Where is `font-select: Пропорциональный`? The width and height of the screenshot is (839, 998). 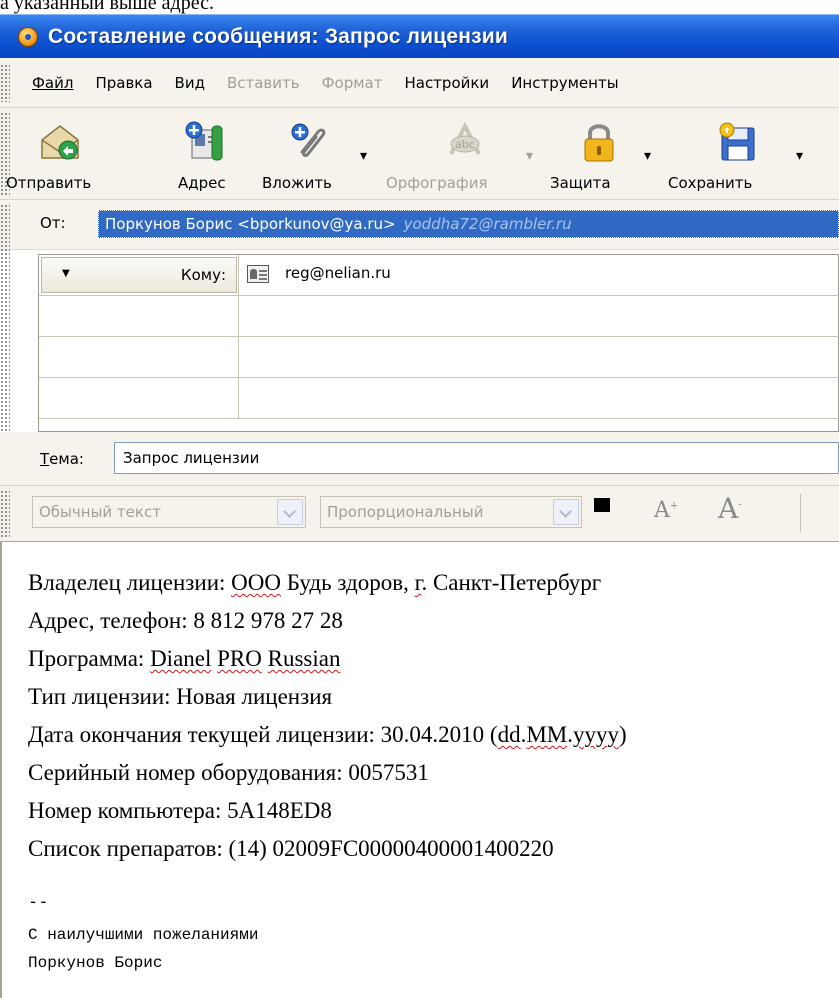
font-select: Пропорциональный is located at coordinates (451, 512).